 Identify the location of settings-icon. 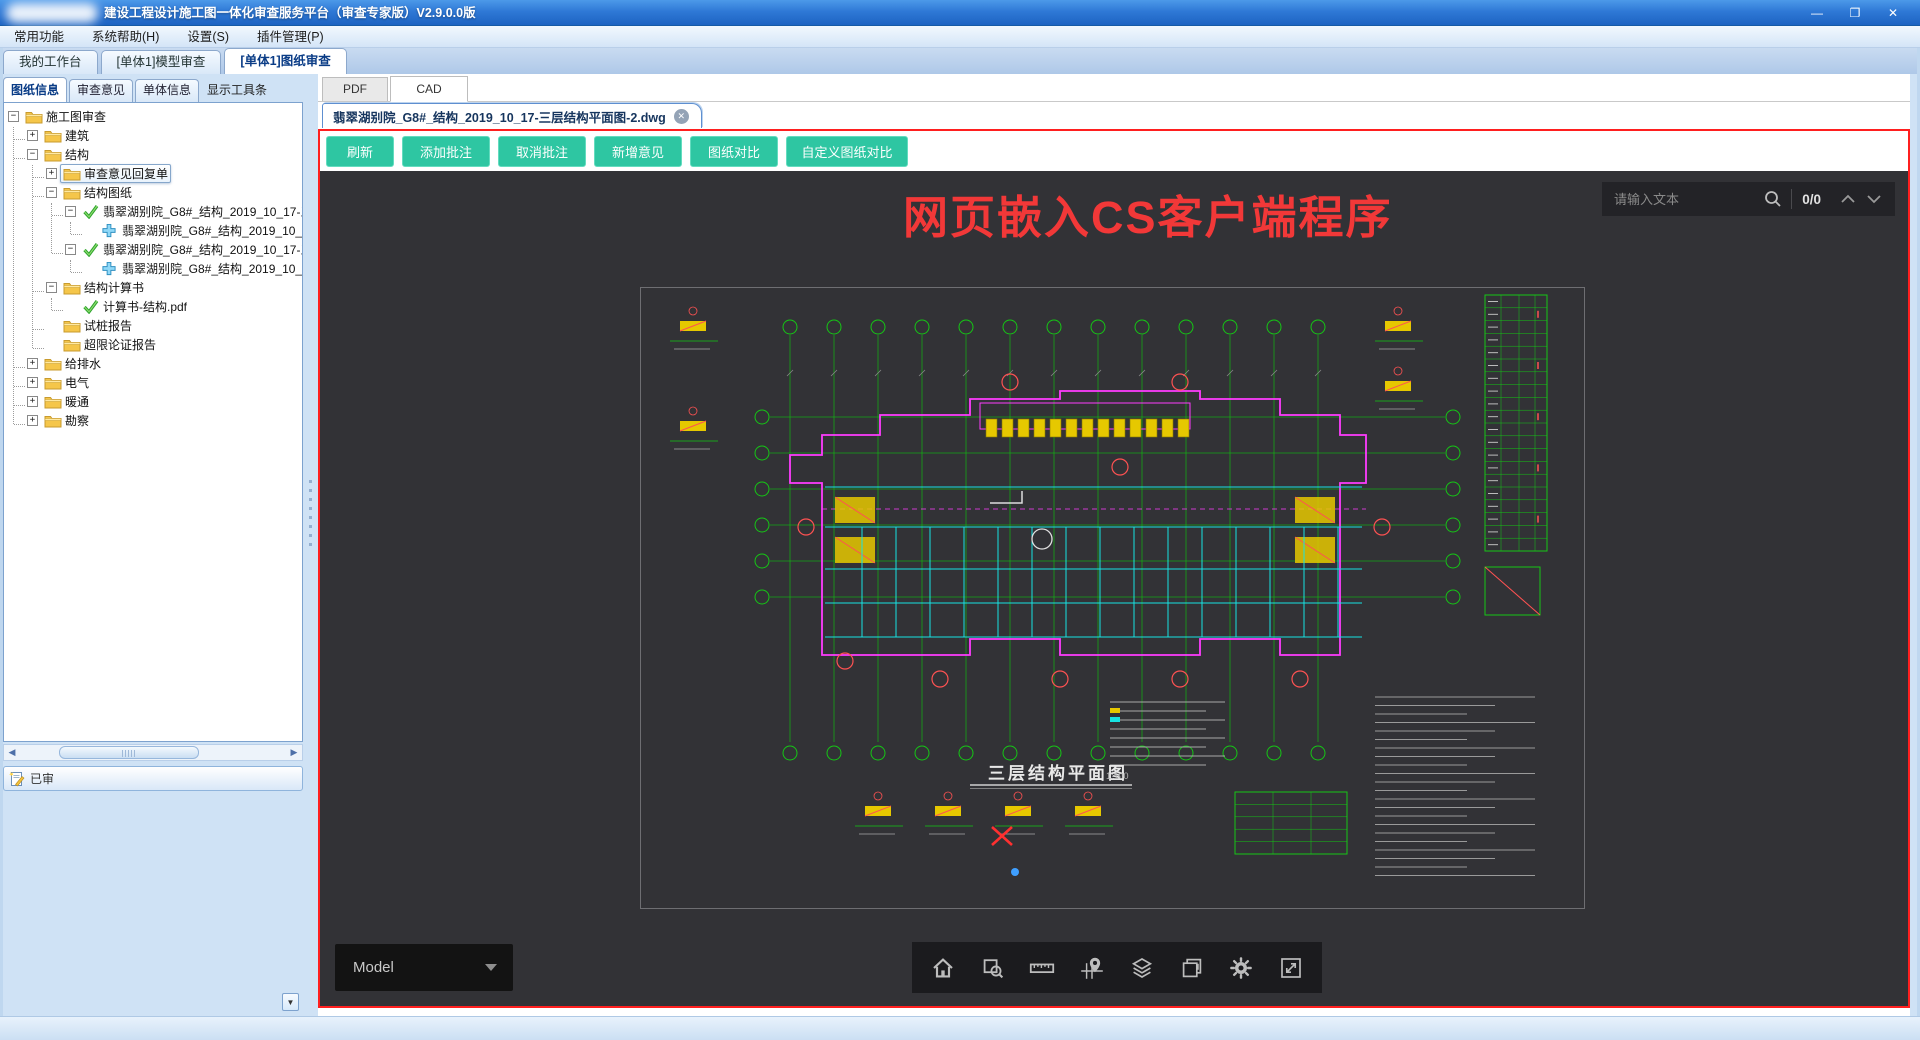
(1241, 968).